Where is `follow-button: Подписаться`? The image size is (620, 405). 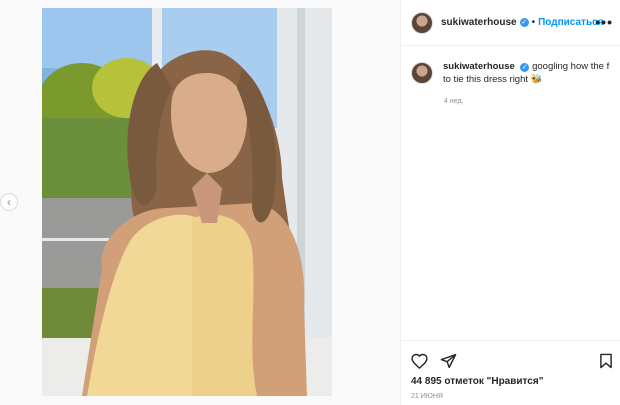 follow-button: Подписаться is located at coordinates (570, 22).